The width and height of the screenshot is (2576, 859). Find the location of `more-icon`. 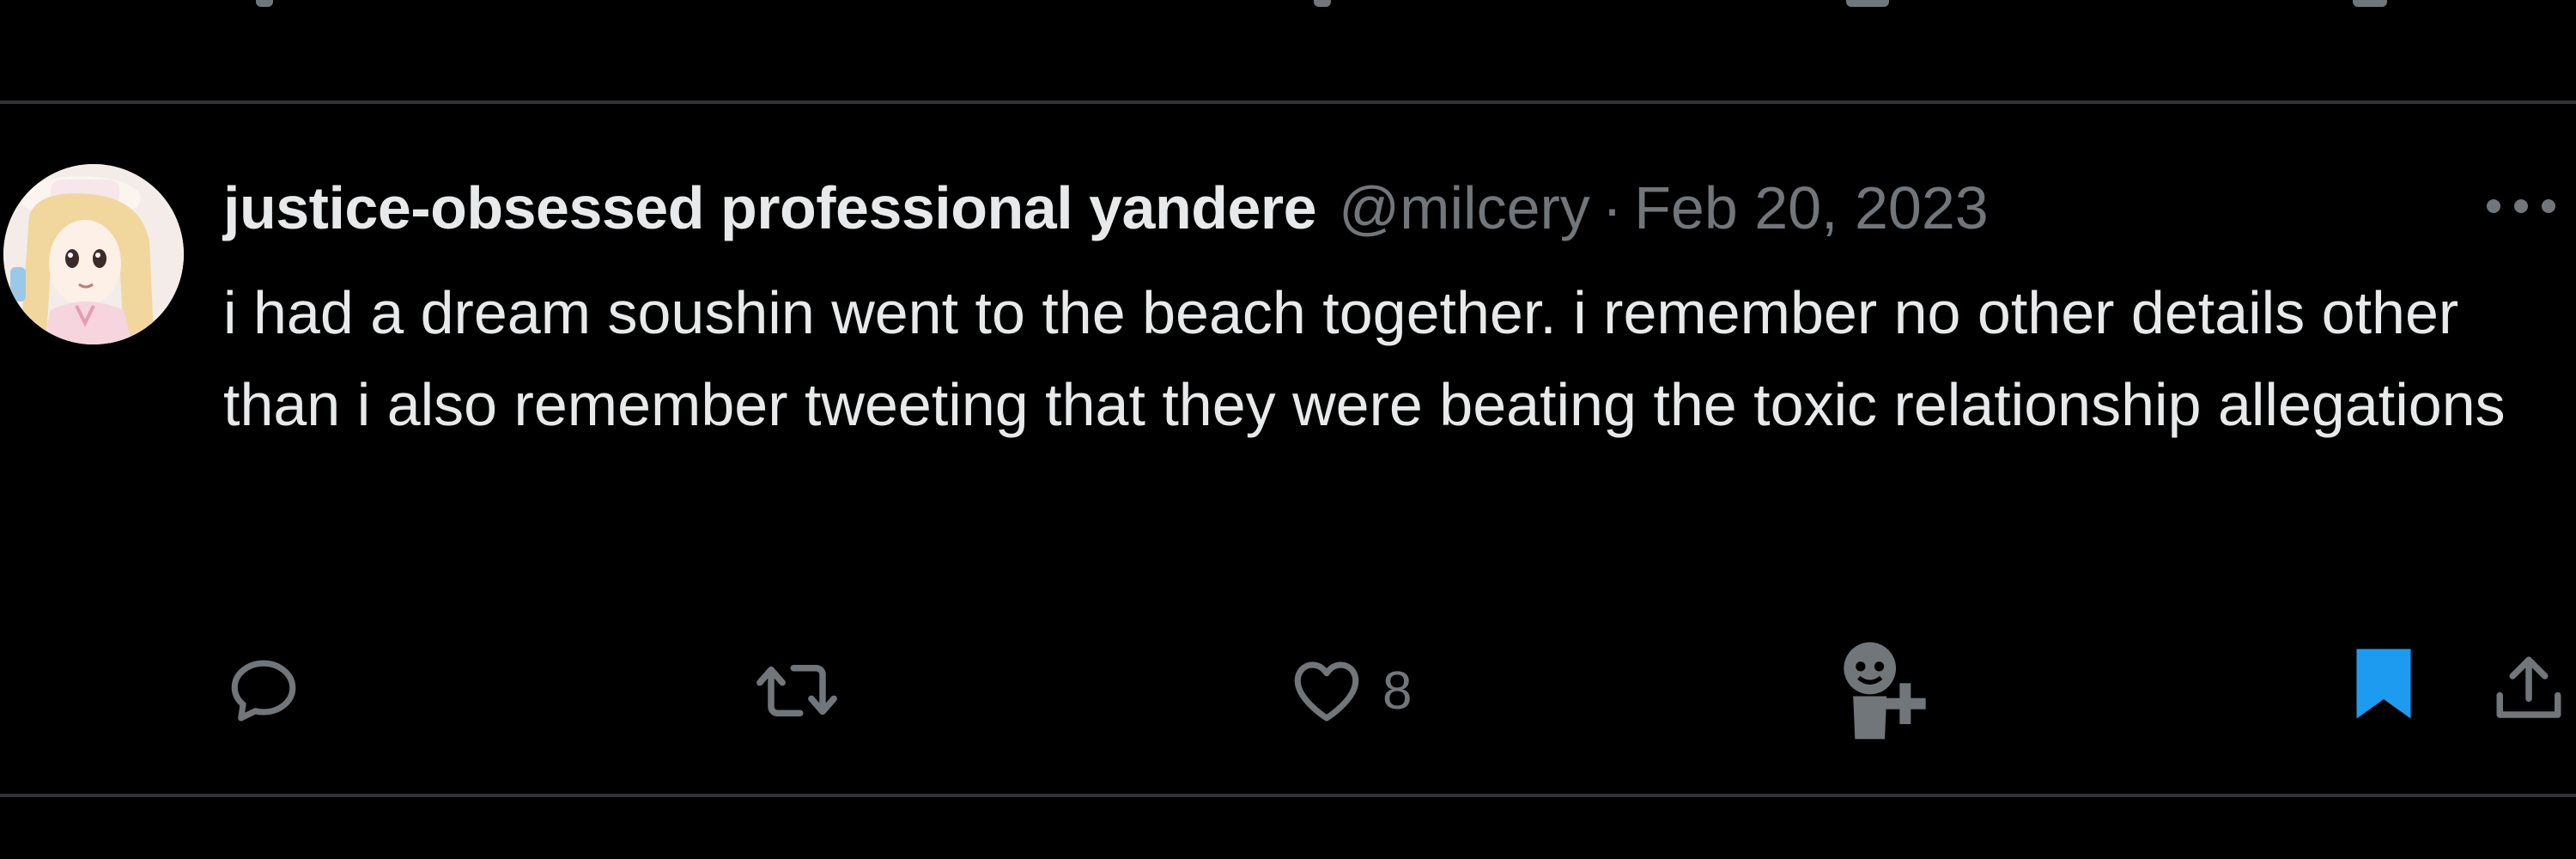

more-icon is located at coordinates (2521, 206).